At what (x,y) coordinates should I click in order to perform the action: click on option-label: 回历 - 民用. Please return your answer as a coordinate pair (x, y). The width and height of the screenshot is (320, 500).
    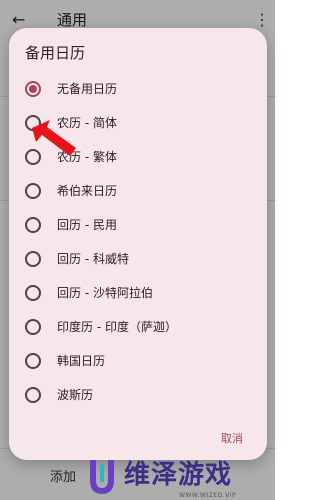
    Looking at the image, I should click on (87, 225).